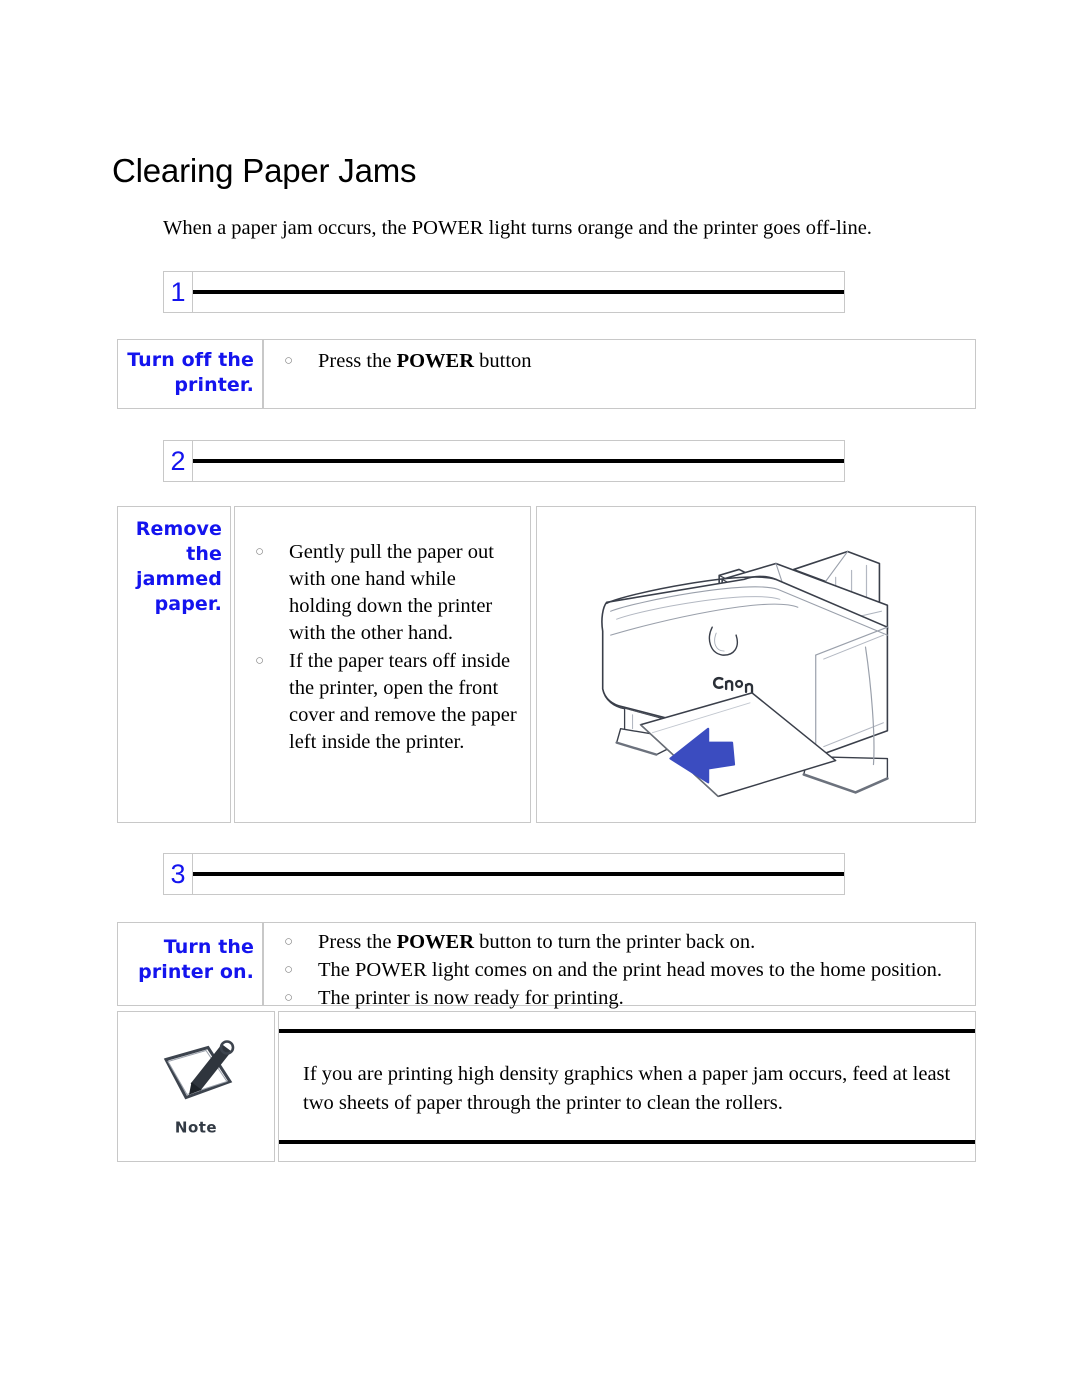  Describe the element at coordinates (178, 461) in the screenshot. I see `step-2-number: 2` at that location.